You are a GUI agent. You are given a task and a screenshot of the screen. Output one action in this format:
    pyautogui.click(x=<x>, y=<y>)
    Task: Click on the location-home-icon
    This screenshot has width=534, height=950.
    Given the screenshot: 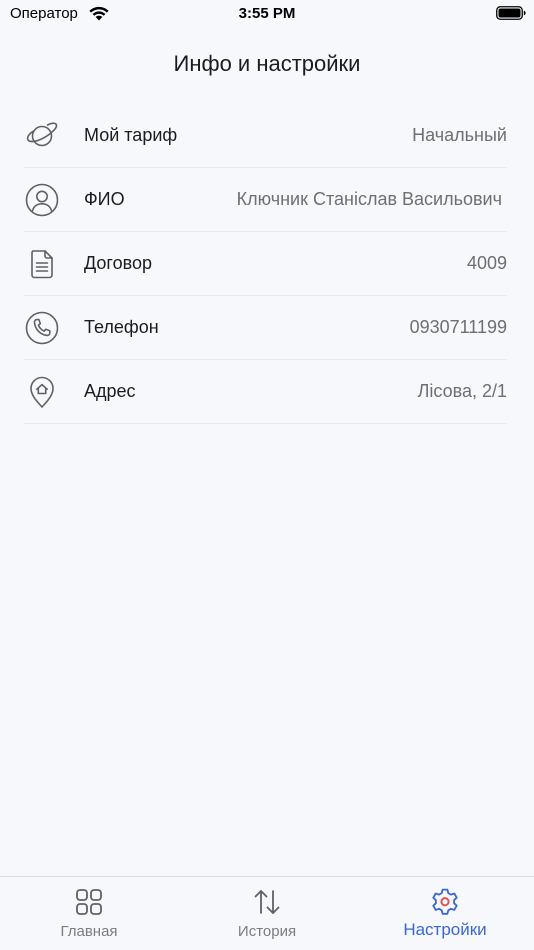 What is the action you would take?
    pyautogui.click(x=42, y=392)
    